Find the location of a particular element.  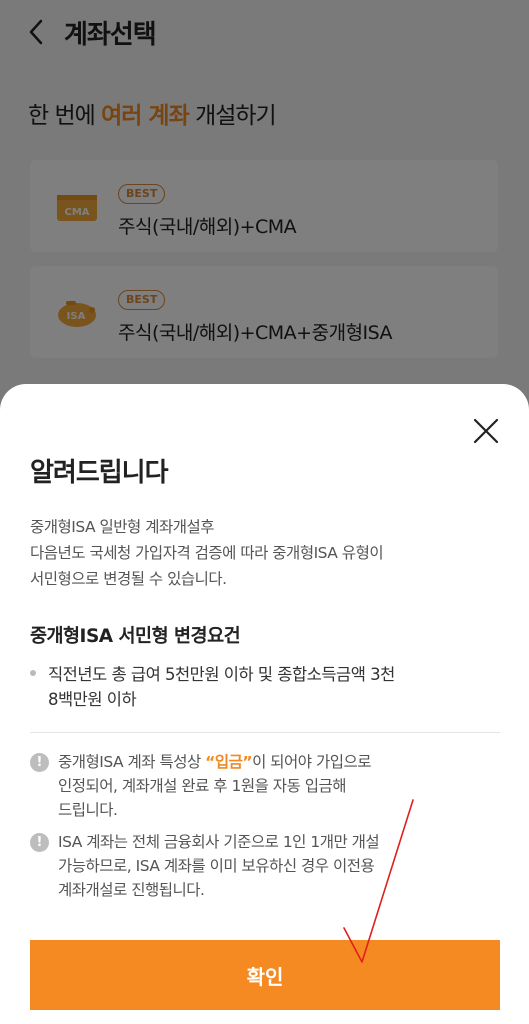

close-icon is located at coordinates (486, 431).